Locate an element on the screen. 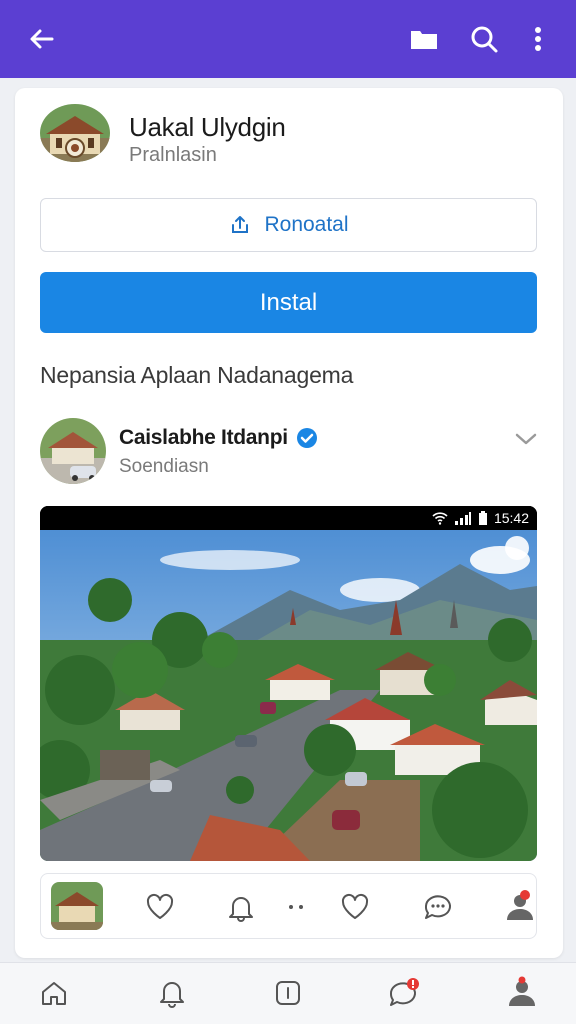 The image size is (576, 1024). back-button is located at coordinates (42, 39).